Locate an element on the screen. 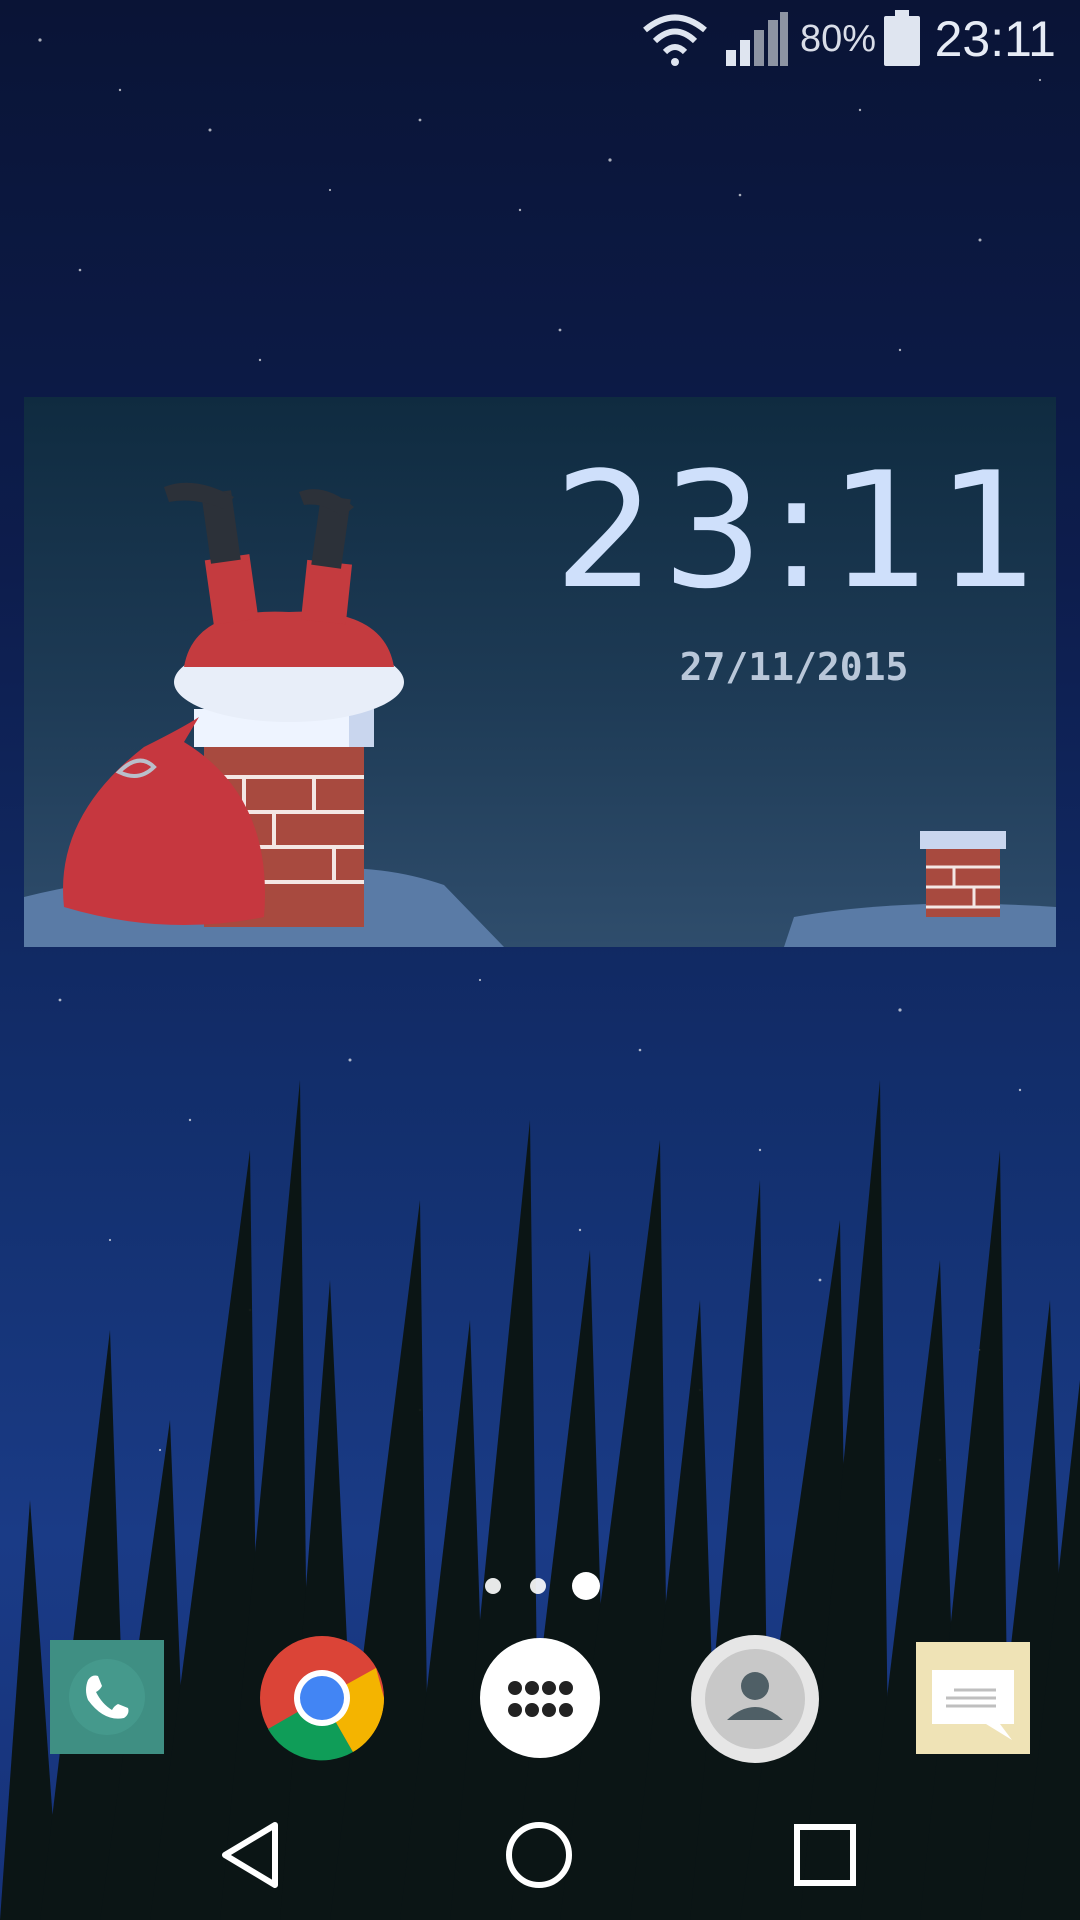 This screenshot has height=1920, width=1080. status-bar: 80% 23:11 is located at coordinates (540, 40).